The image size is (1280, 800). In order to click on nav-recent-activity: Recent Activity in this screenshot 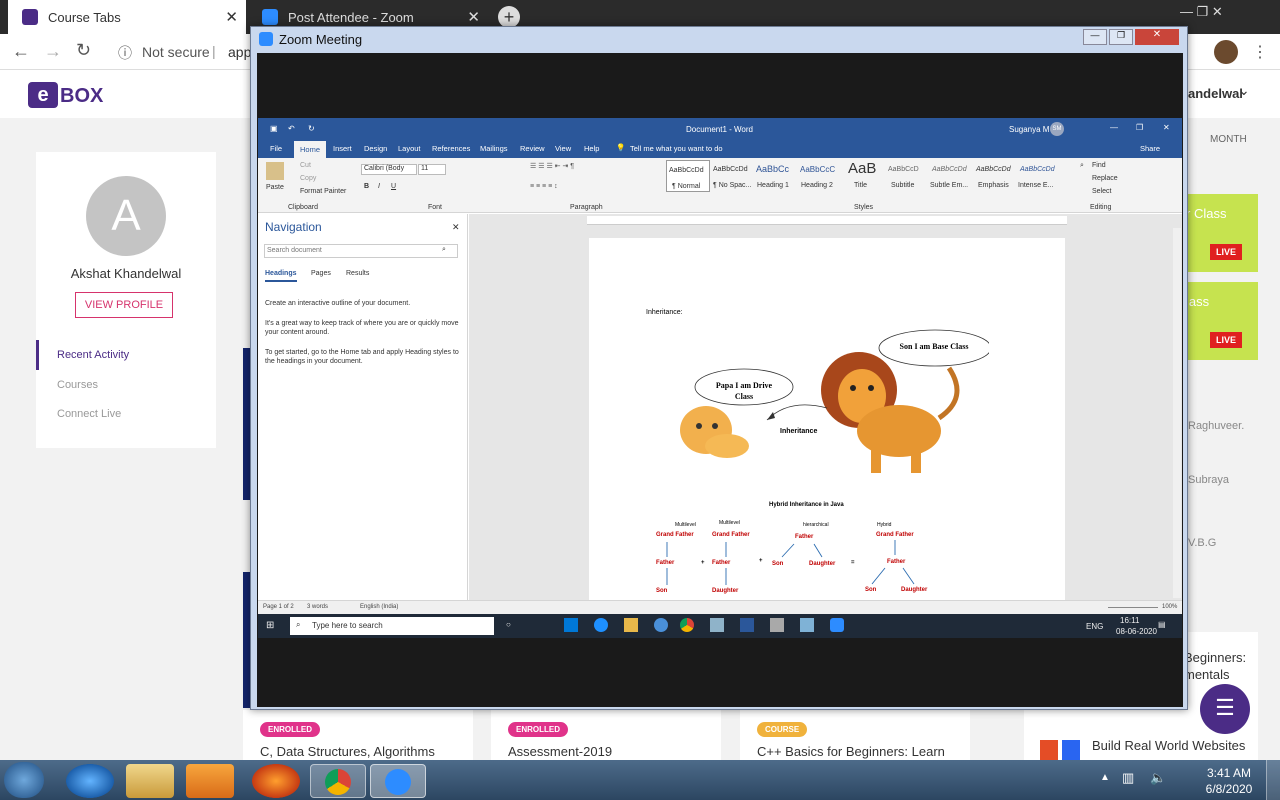, I will do `click(93, 355)`.